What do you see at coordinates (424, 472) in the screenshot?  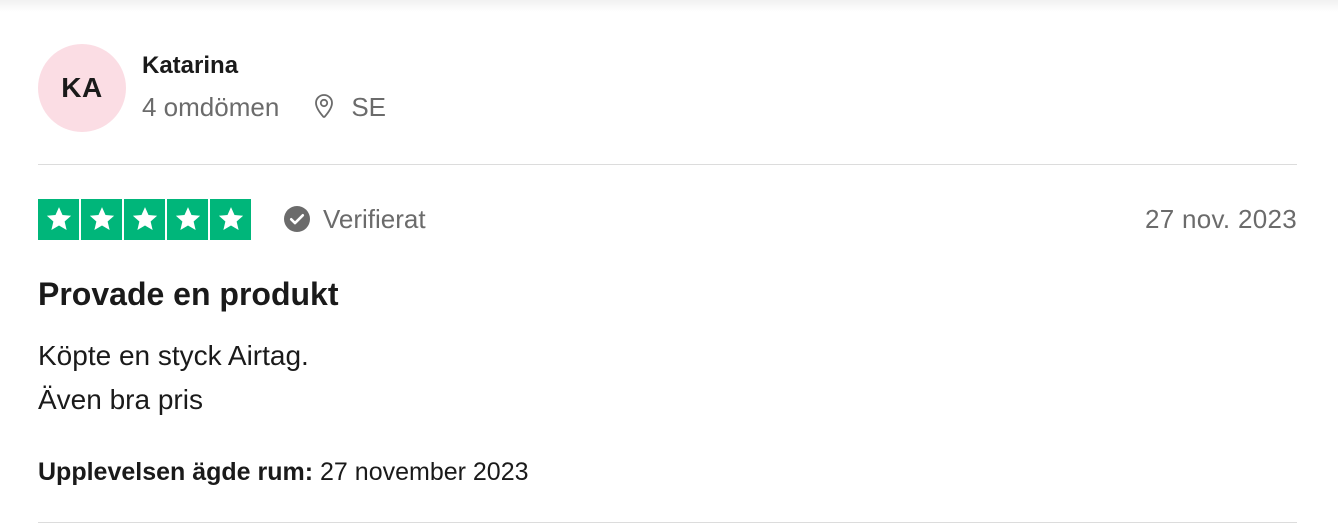 I see `experience-value: 27 november 2023` at bounding box center [424, 472].